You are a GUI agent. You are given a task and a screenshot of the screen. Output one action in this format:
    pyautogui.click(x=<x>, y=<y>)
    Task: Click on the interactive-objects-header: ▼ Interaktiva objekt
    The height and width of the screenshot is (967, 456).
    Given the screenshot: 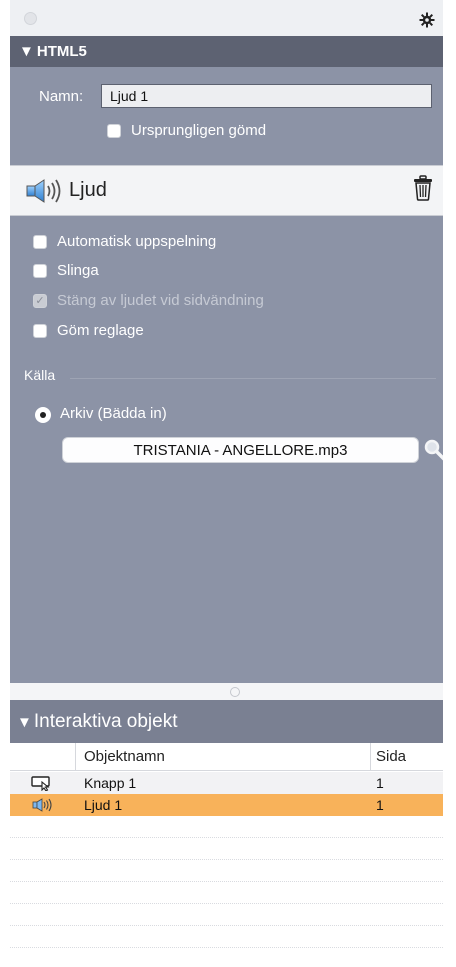 What is the action you would take?
    pyautogui.click(x=226, y=721)
    